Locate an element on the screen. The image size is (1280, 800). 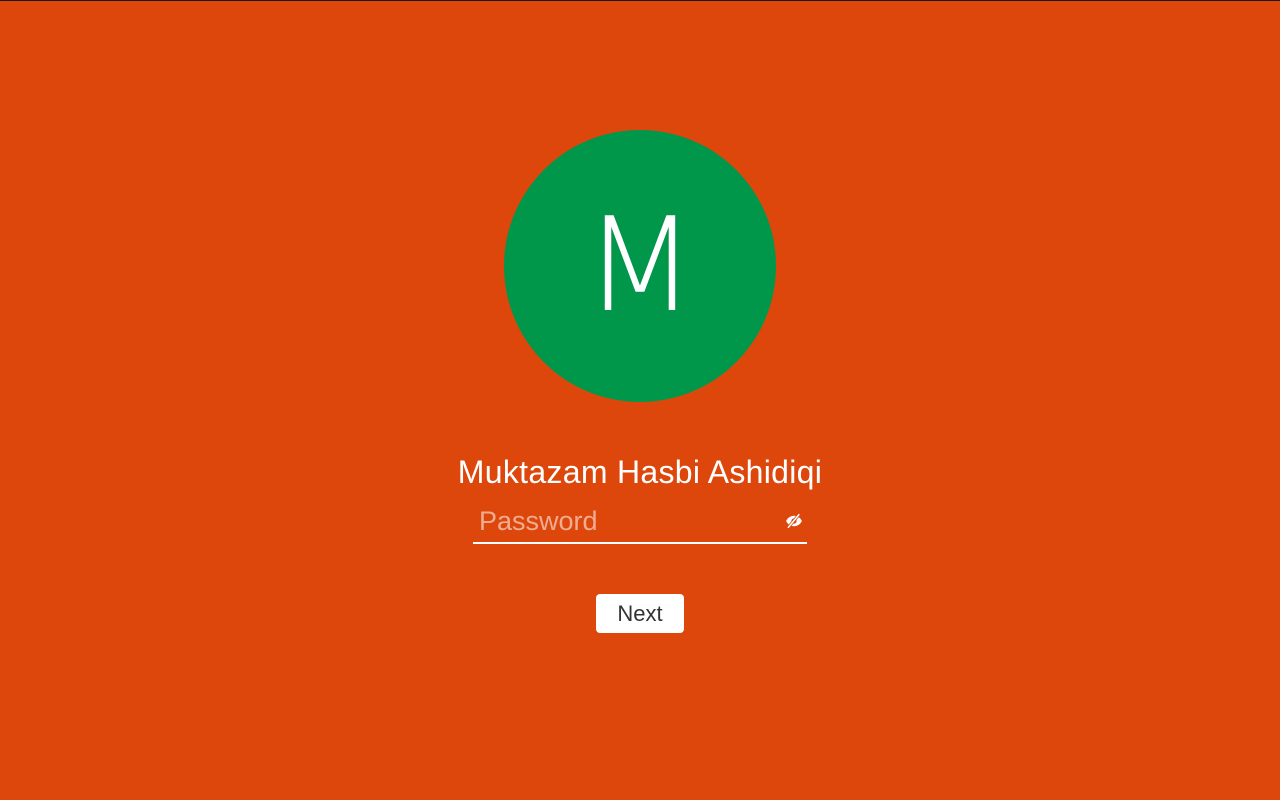
avatar-initial: M is located at coordinates (640, 265).